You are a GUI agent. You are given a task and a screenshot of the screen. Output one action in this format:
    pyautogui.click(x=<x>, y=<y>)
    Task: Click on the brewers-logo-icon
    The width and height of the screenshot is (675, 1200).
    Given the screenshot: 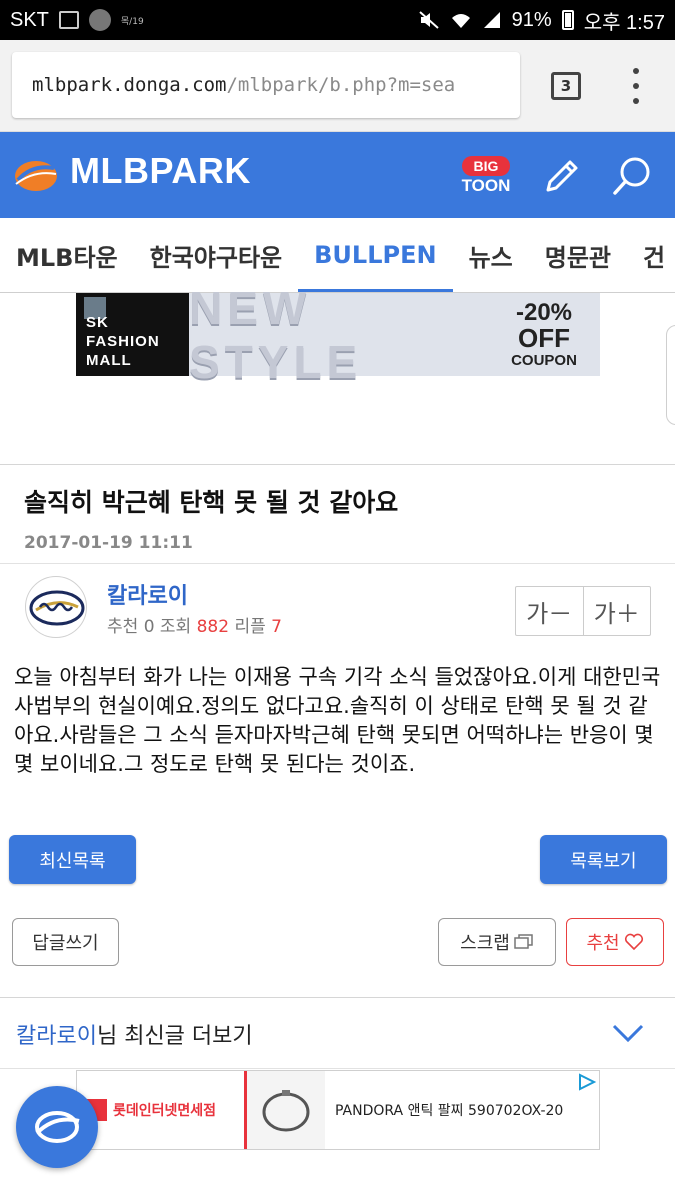 What is the action you would take?
    pyautogui.click(x=57, y=608)
    